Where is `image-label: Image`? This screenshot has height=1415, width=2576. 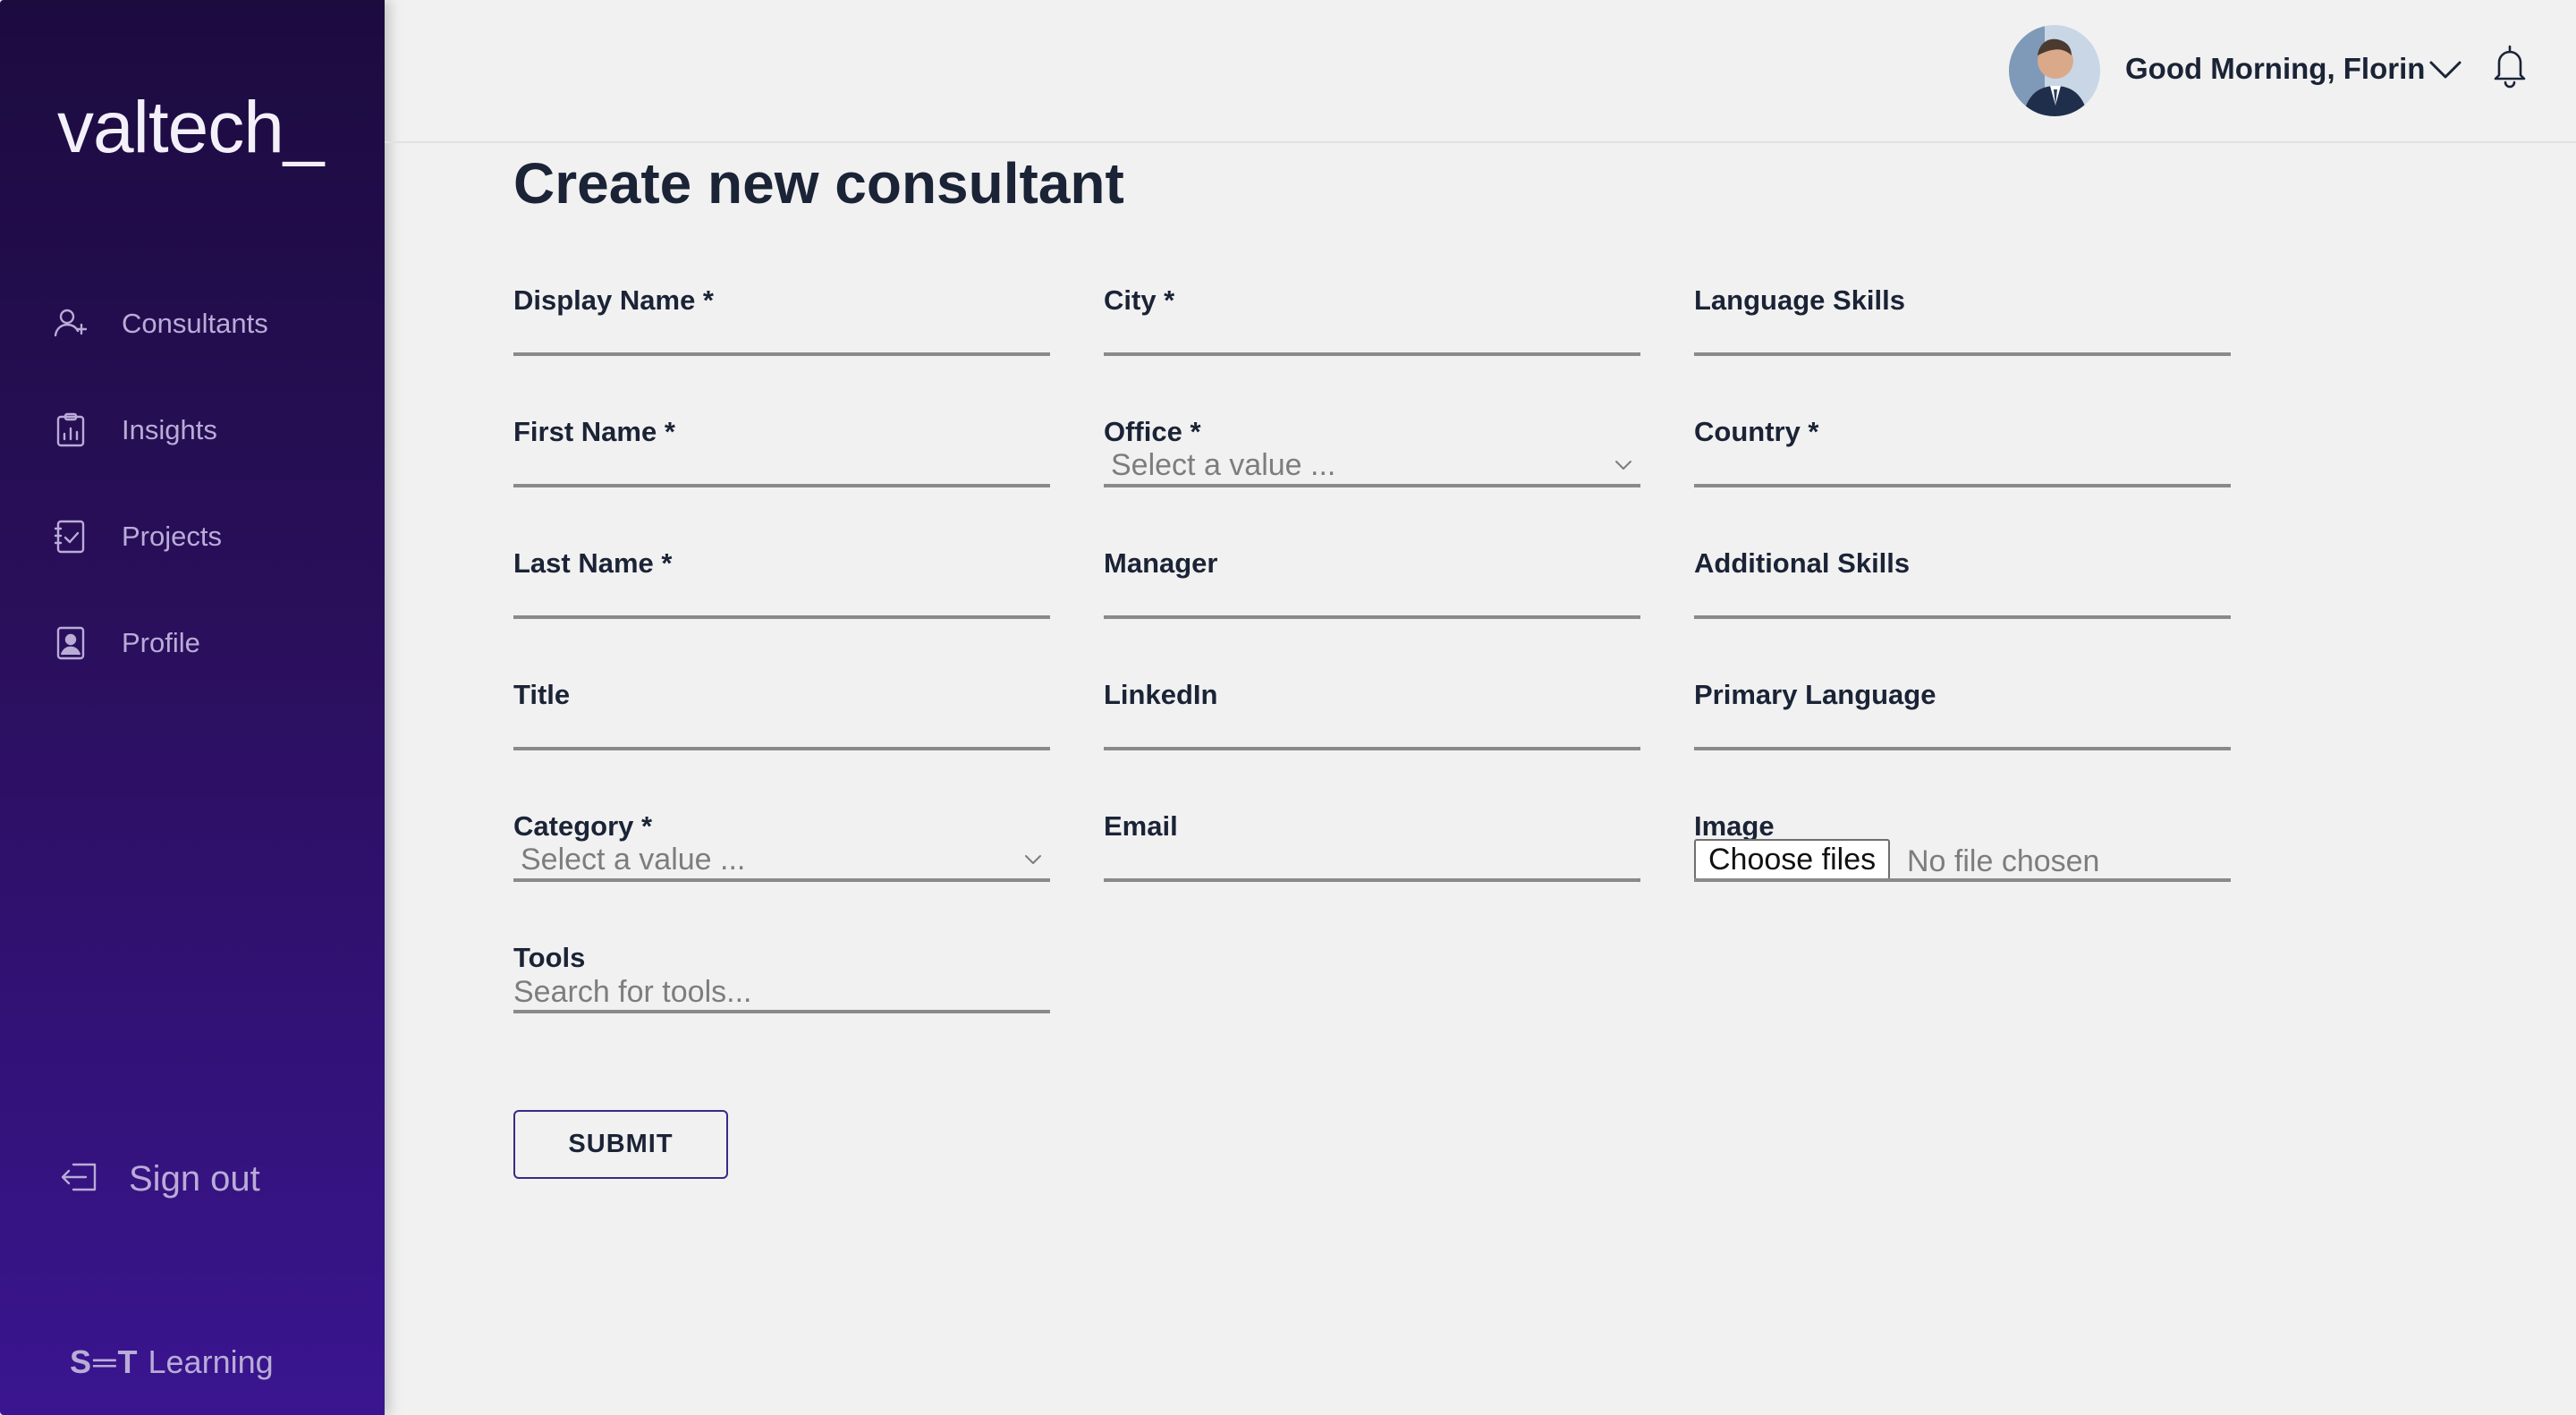 image-label: Image is located at coordinates (1734, 826).